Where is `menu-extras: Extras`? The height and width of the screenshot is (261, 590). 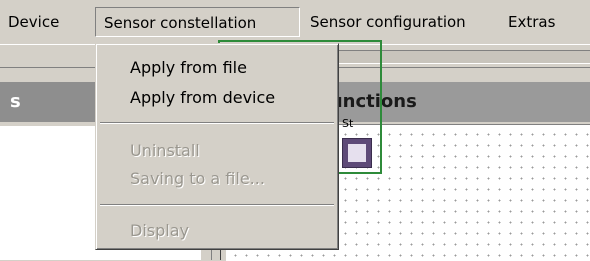 menu-extras: Extras is located at coordinates (531, 22).